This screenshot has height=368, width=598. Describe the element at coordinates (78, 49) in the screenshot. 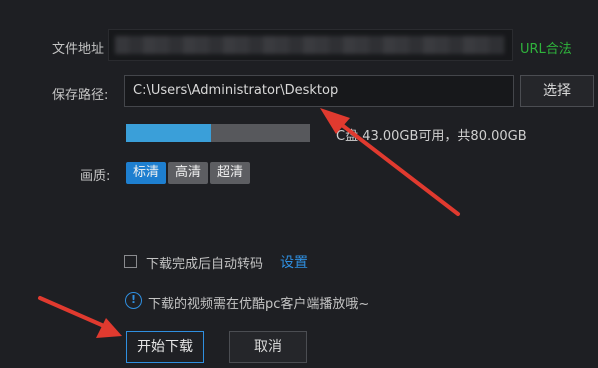

I see `url-label: 文件地址` at that location.